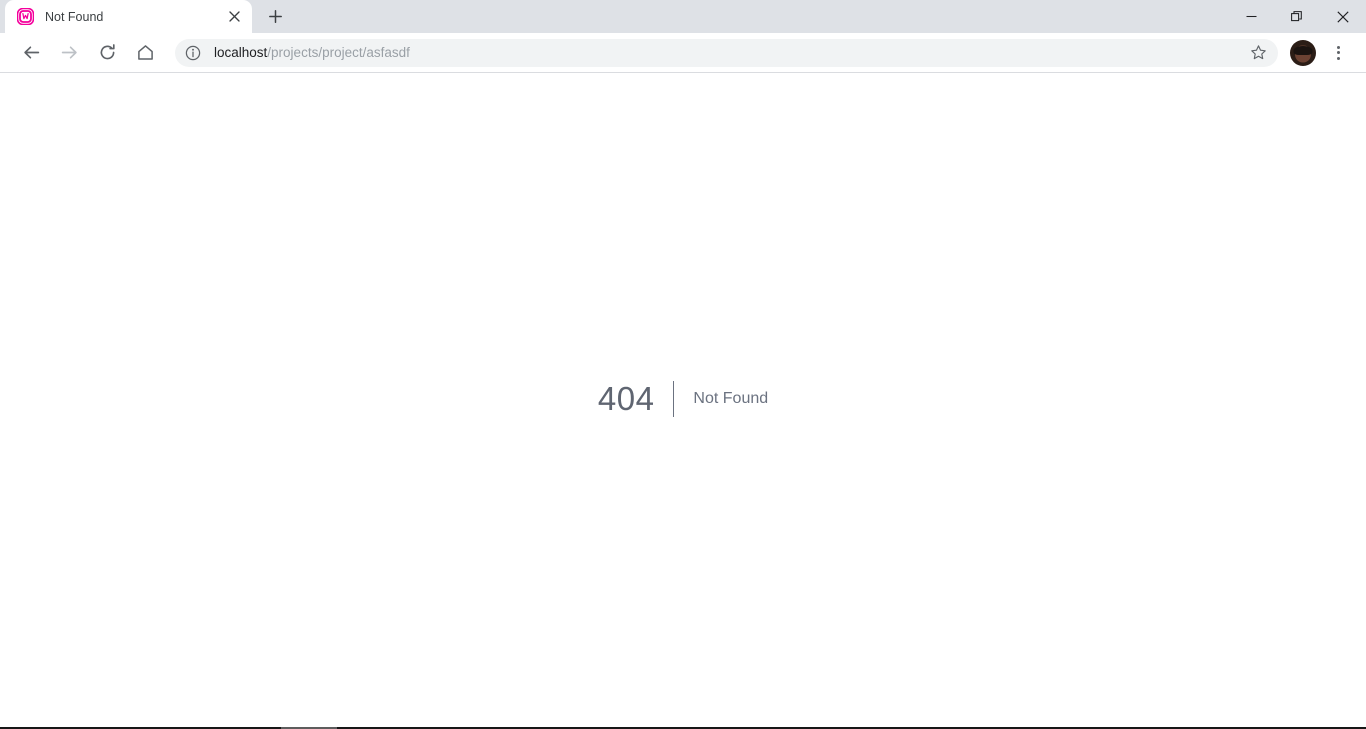  I want to click on address-bar: localhost/projects/project/asfasdf, so click(726, 52).